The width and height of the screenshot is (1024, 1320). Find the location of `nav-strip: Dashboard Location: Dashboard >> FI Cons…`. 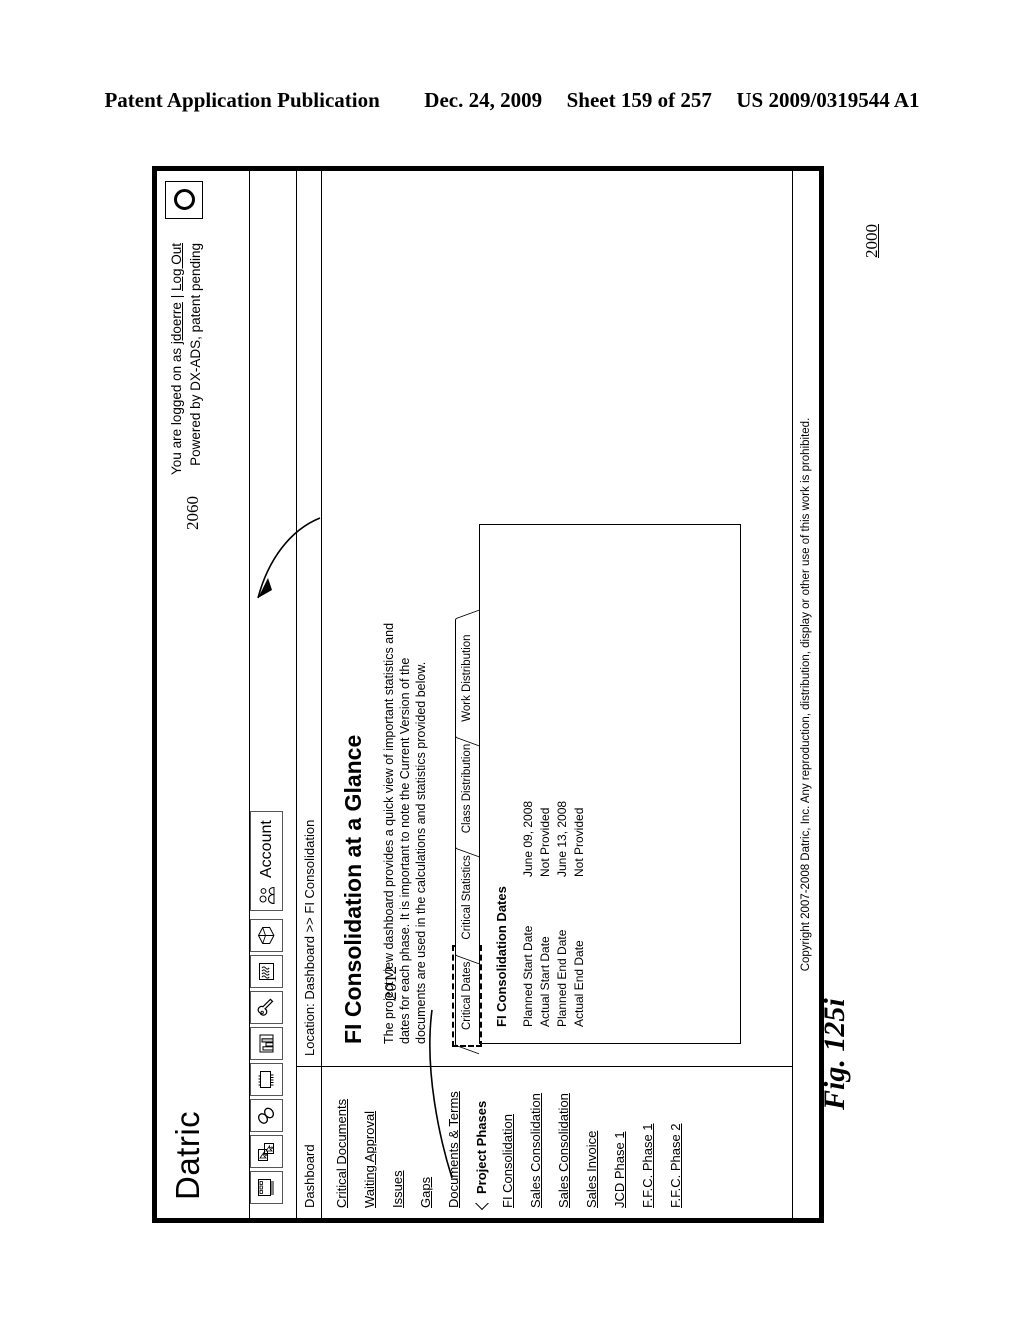

nav-strip: Dashboard Location: Dashboard >> FI Cons… is located at coordinates (309, 694).